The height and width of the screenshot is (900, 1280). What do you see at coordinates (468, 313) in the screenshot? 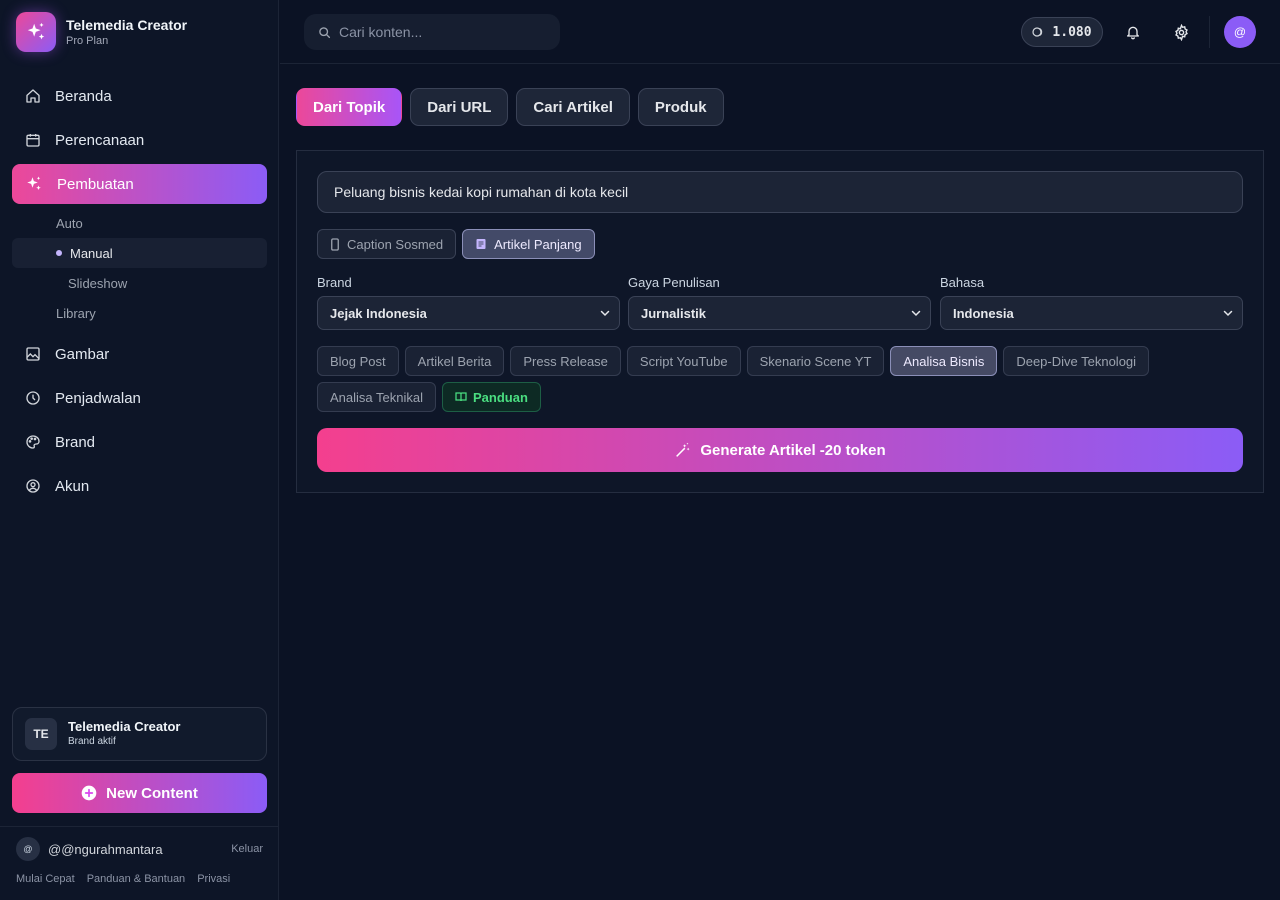
I see `brand-select: Jejak Indonesia` at bounding box center [468, 313].